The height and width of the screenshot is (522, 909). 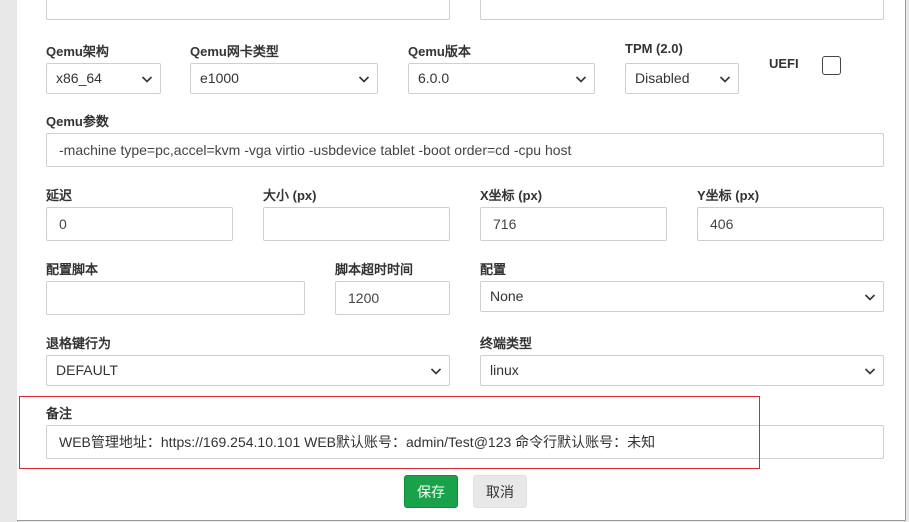 I want to click on left-scroll-gutter, so click(x=9, y=261).